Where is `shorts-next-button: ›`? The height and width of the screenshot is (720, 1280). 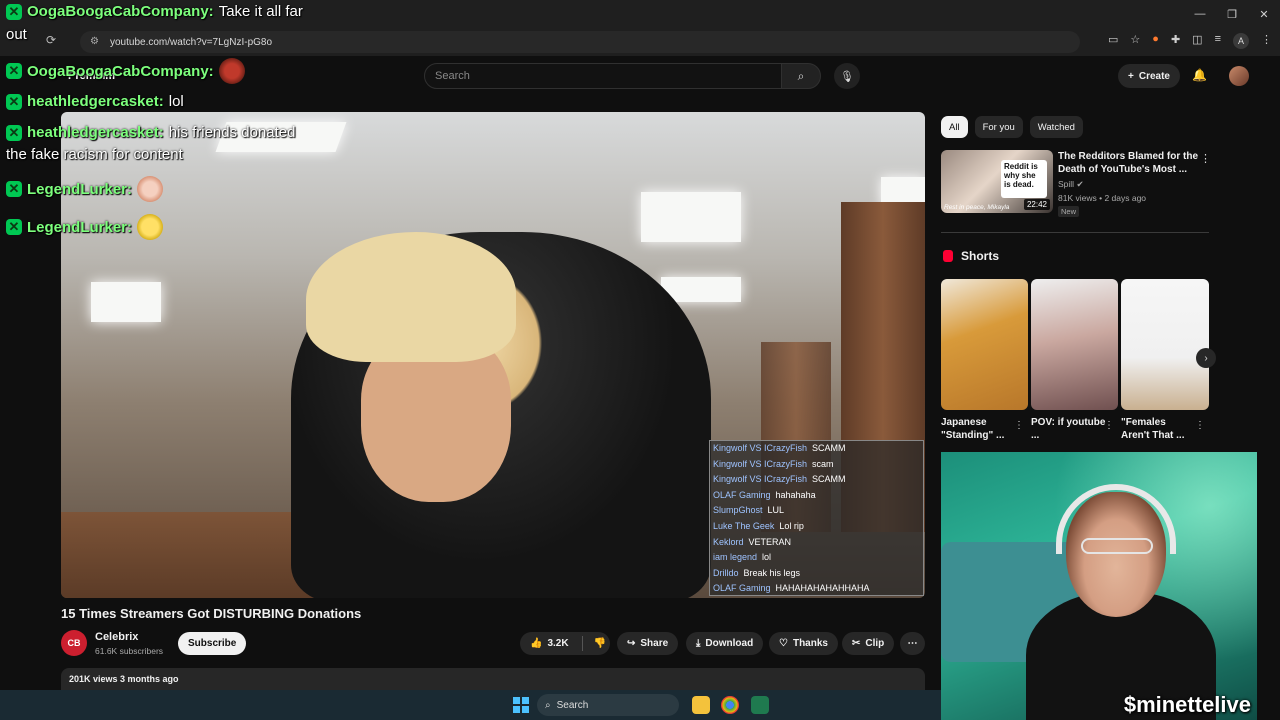 shorts-next-button: › is located at coordinates (1206, 358).